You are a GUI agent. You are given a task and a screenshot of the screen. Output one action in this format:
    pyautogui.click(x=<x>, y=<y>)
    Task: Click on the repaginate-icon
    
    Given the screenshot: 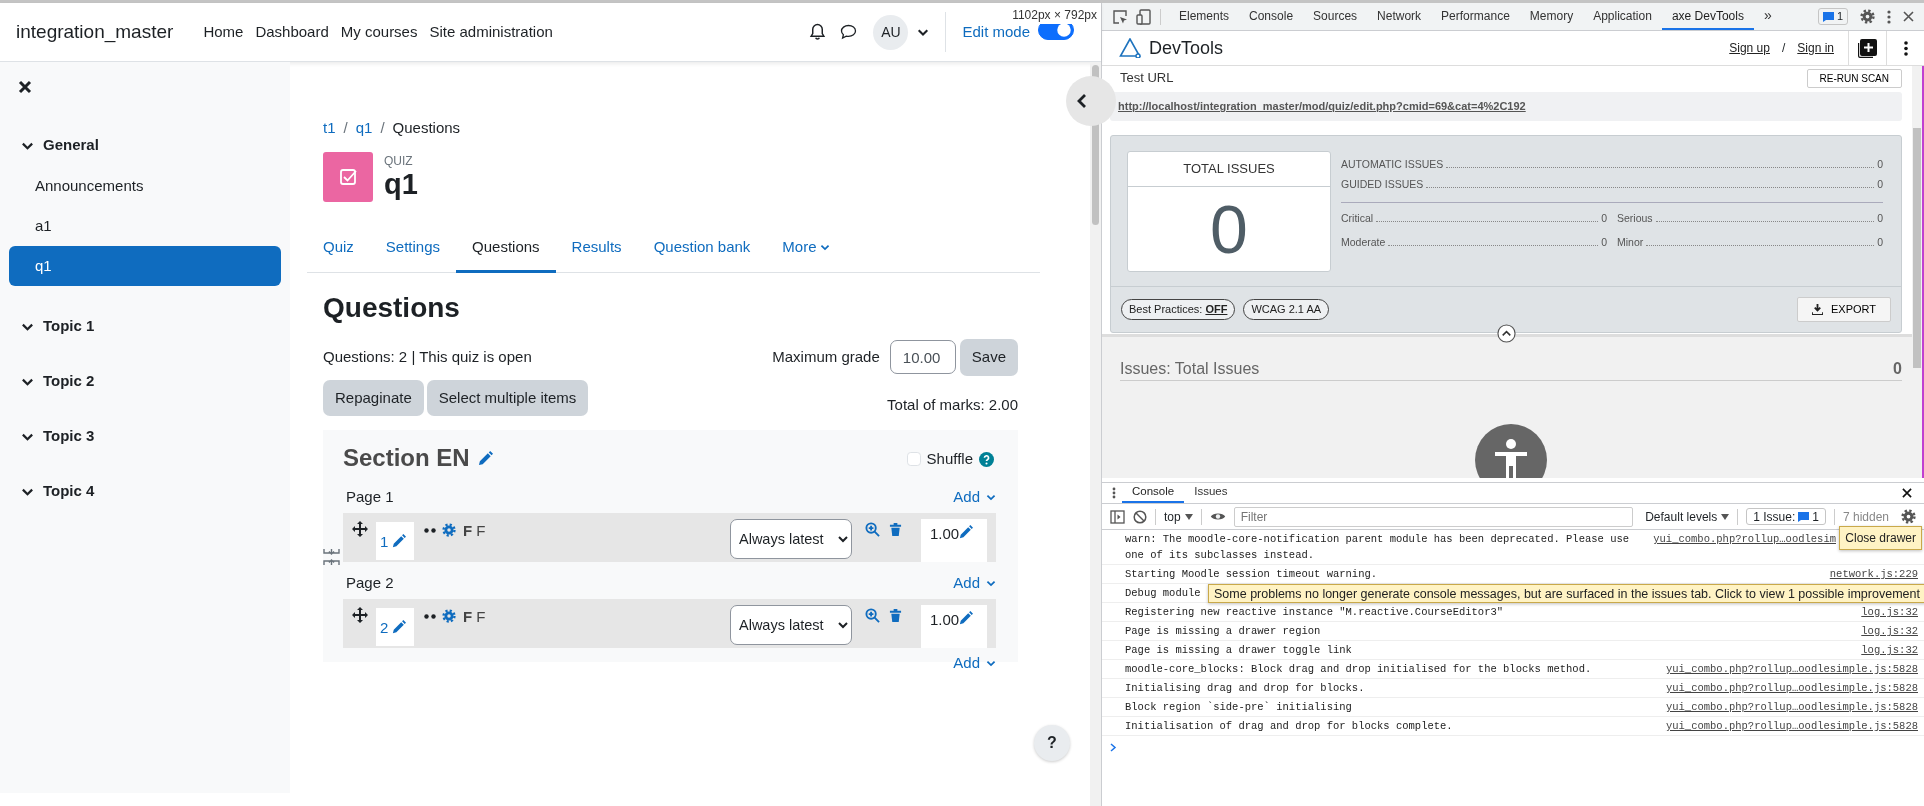 What is the action you would take?
    pyautogui.click(x=331, y=557)
    